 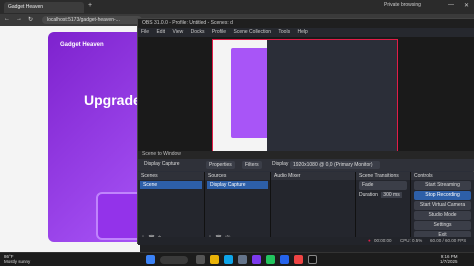 What do you see at coordinates (312, 259) in the screenshot?
I see `obs-taskbar-icon` at bounding box center [312, 259].